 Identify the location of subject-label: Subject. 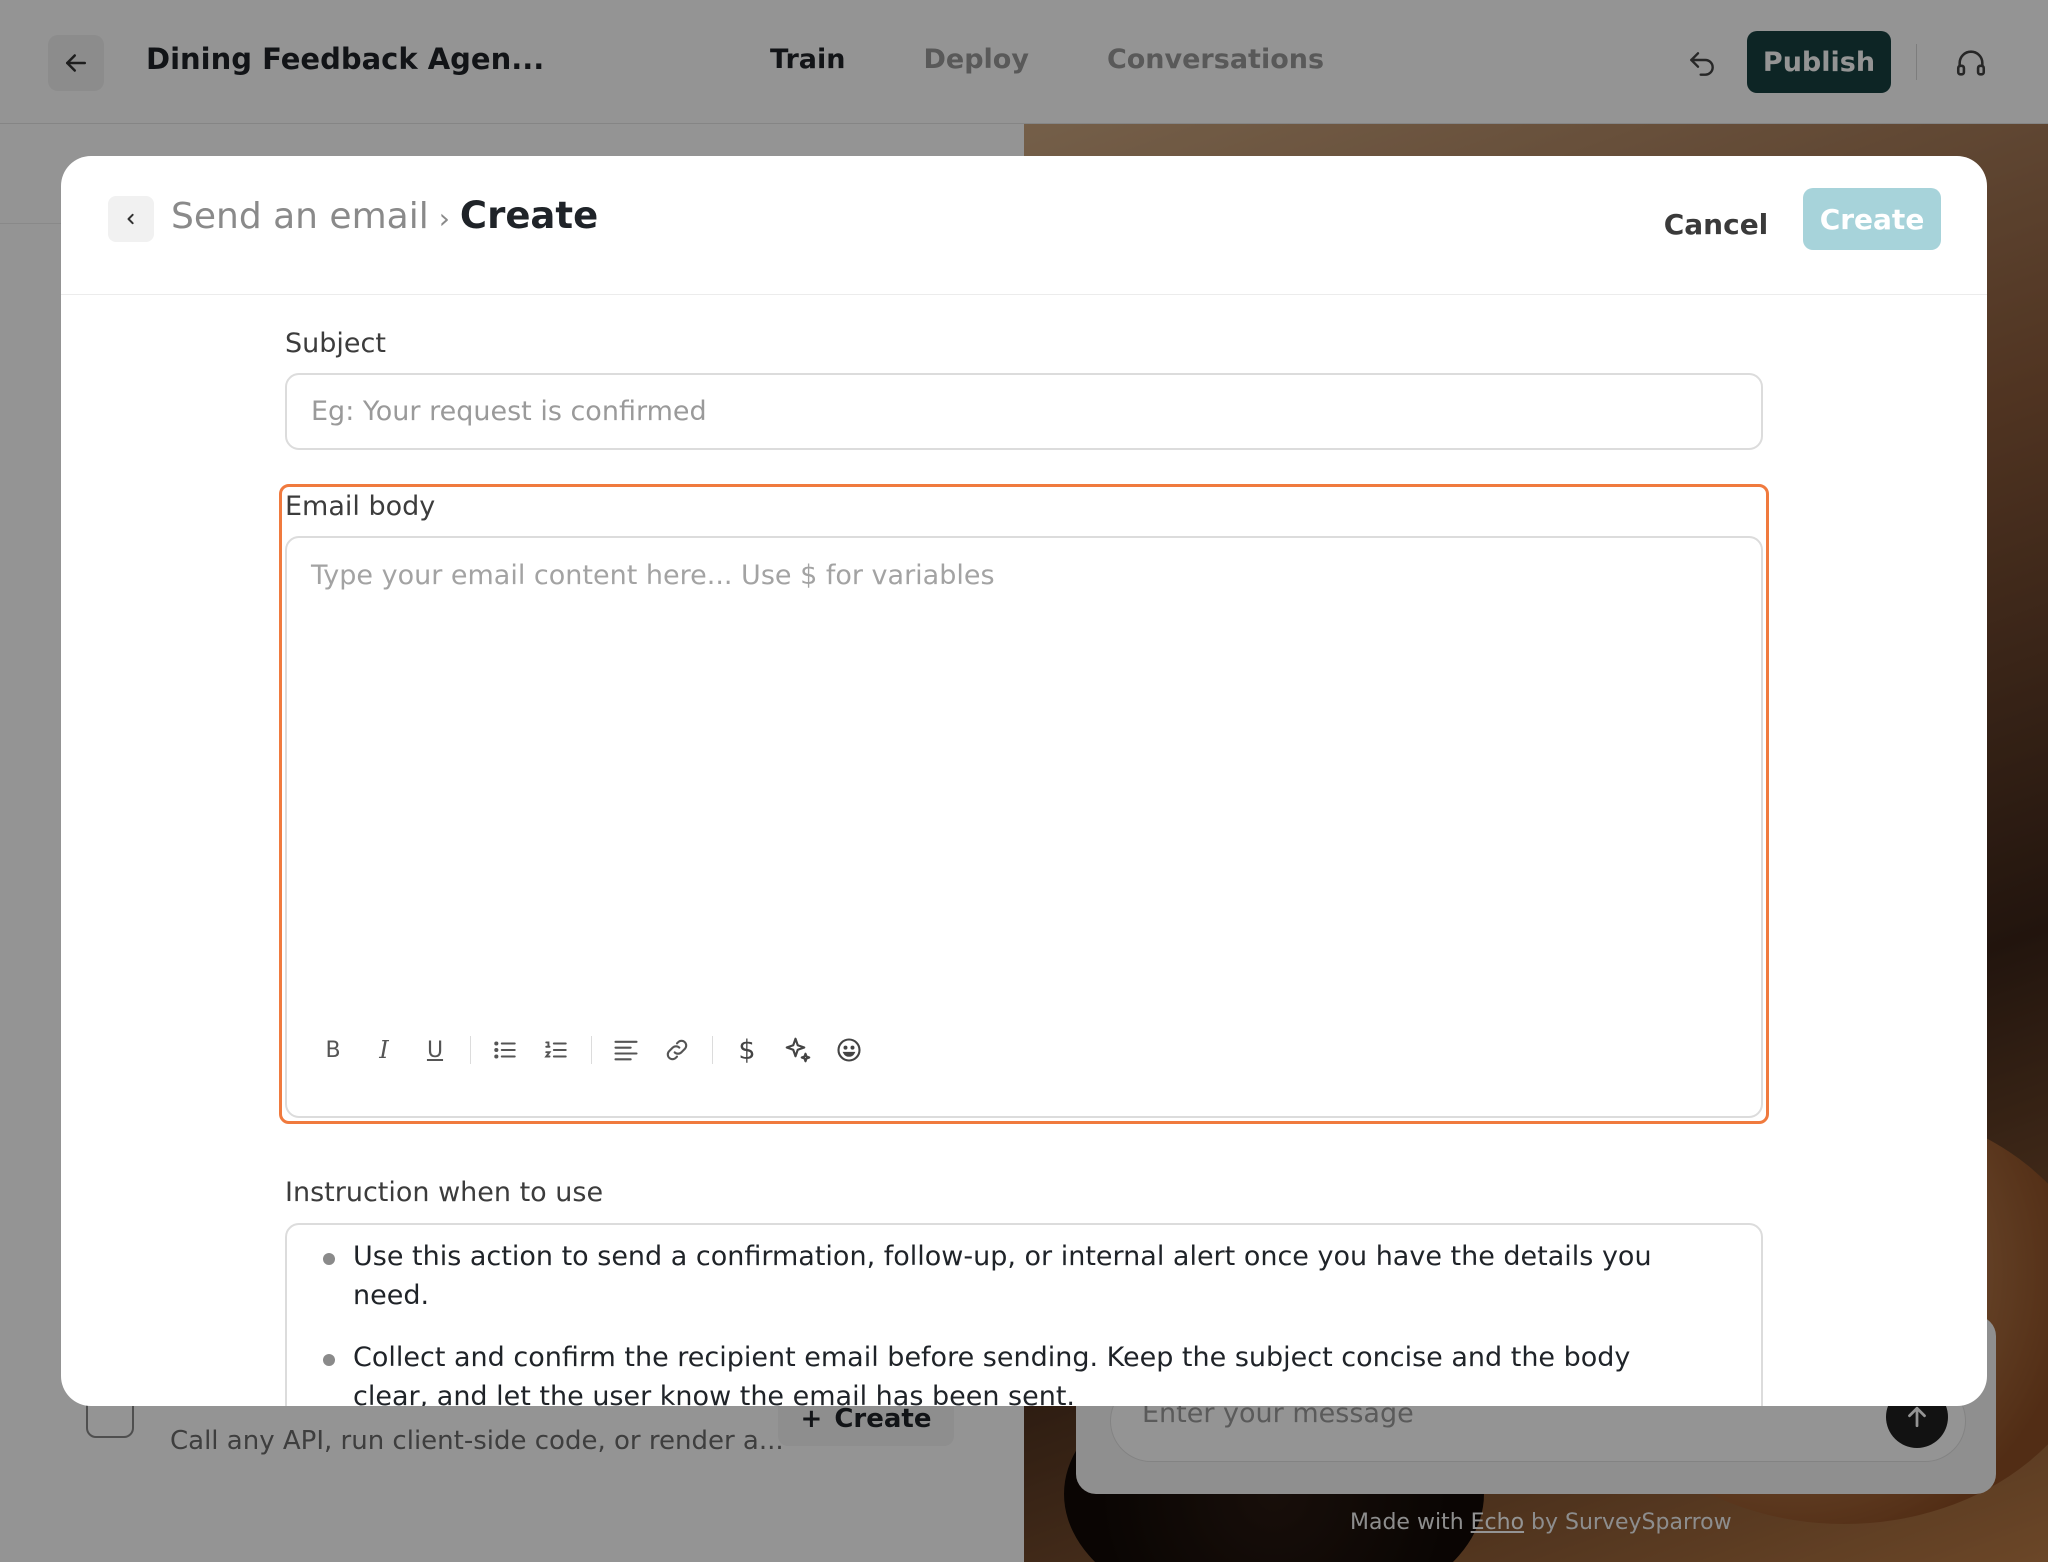
(335, 343).